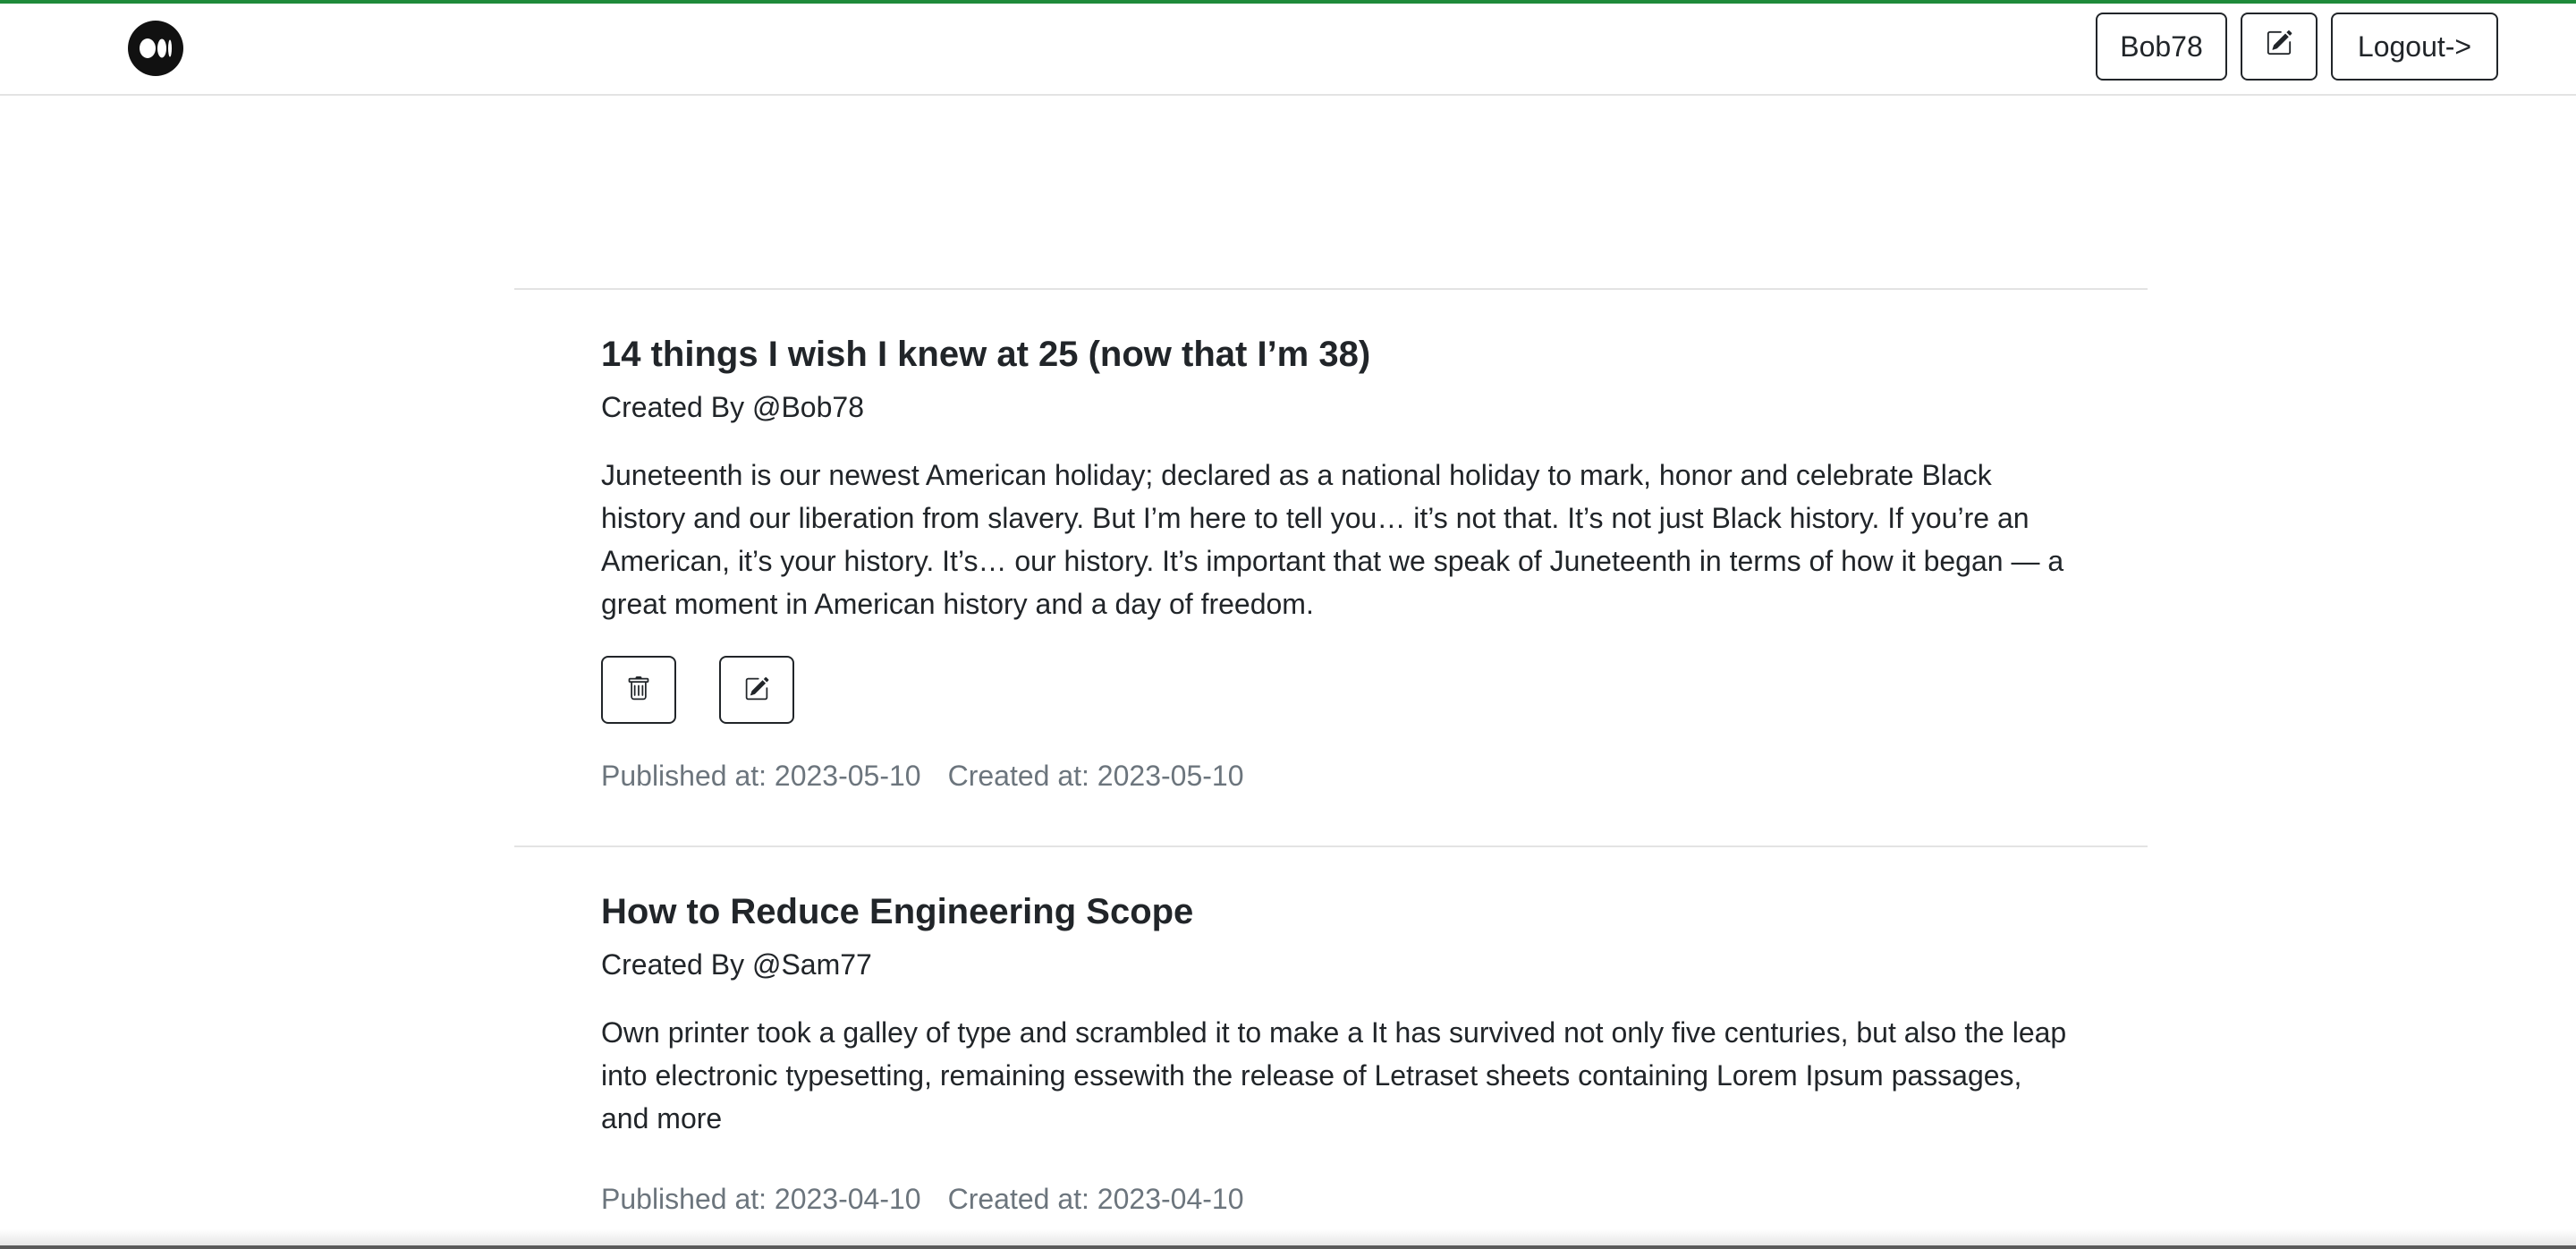 This screenshot has width=2576, height=1249. Describe the element at coordinates (2161, 47) in the screenshot. I see `user-profile-button: Bob78` at that location.